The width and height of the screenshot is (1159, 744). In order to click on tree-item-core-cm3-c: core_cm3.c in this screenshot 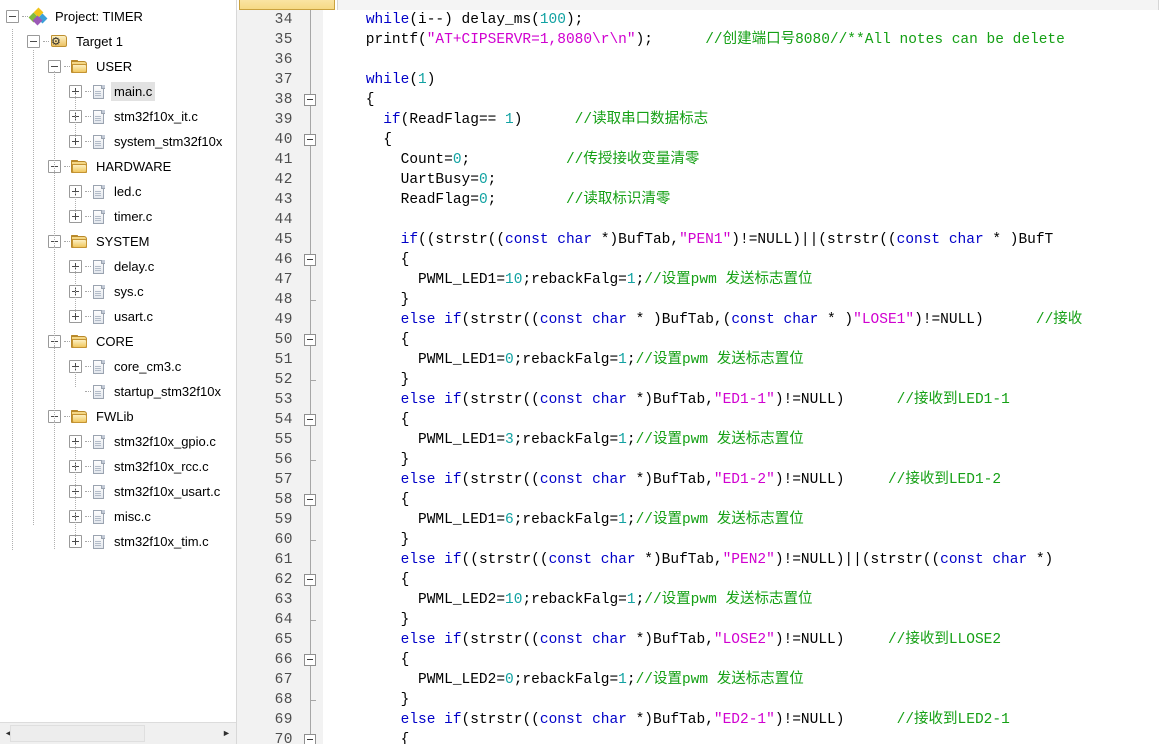, I will do `click(118, 366)`.